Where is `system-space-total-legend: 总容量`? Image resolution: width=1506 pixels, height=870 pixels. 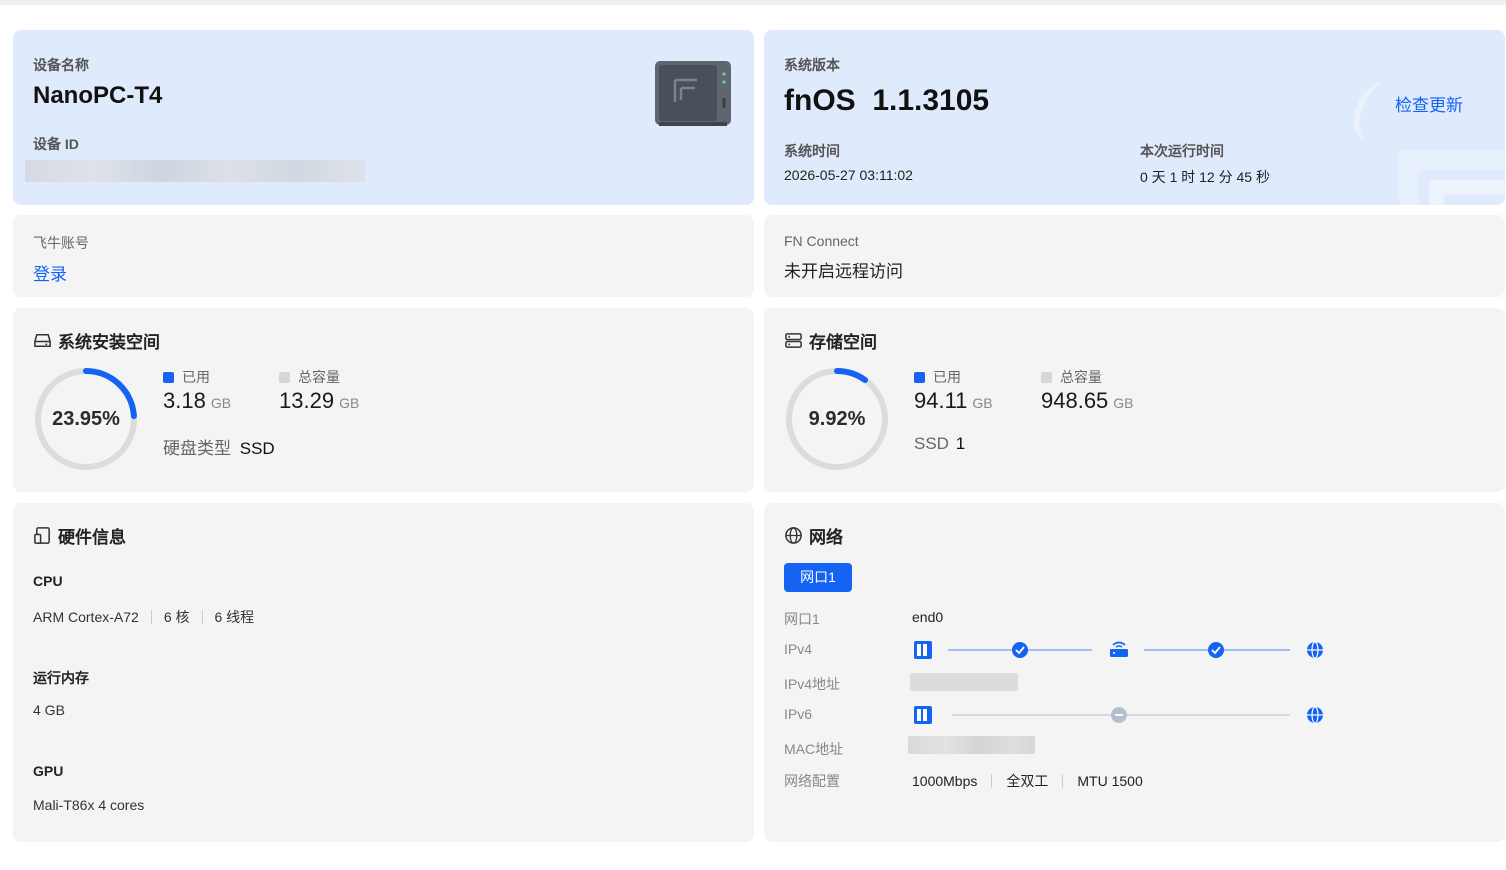
system-space-total-legend: 总容量 is located at coordinates (309, 377).